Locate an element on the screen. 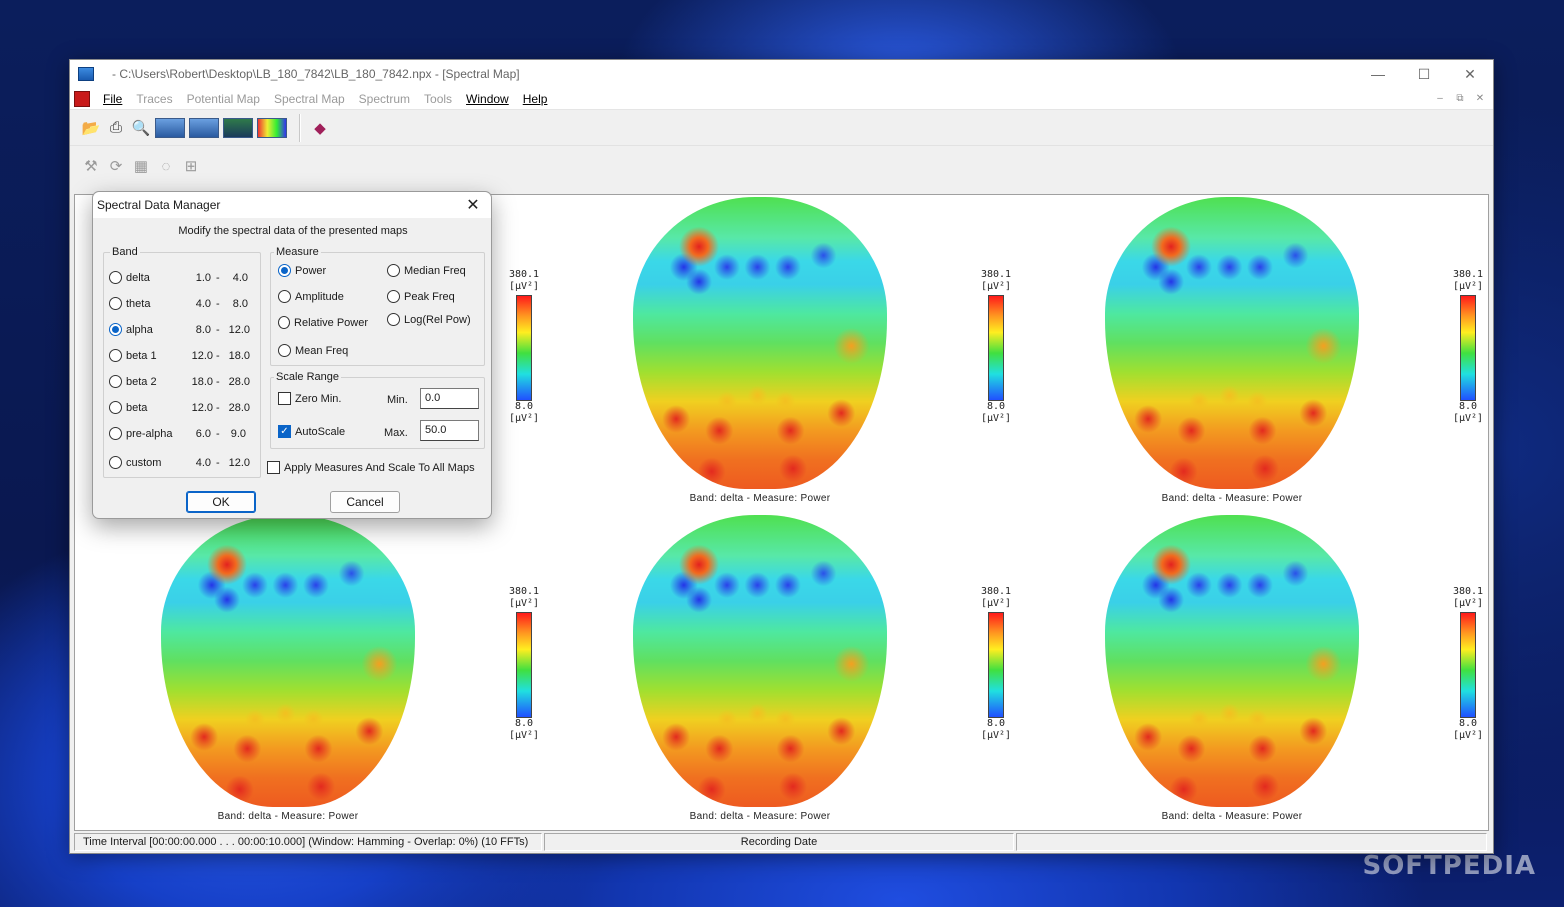  menu-file-label: File is located at coordinates (113, 98).